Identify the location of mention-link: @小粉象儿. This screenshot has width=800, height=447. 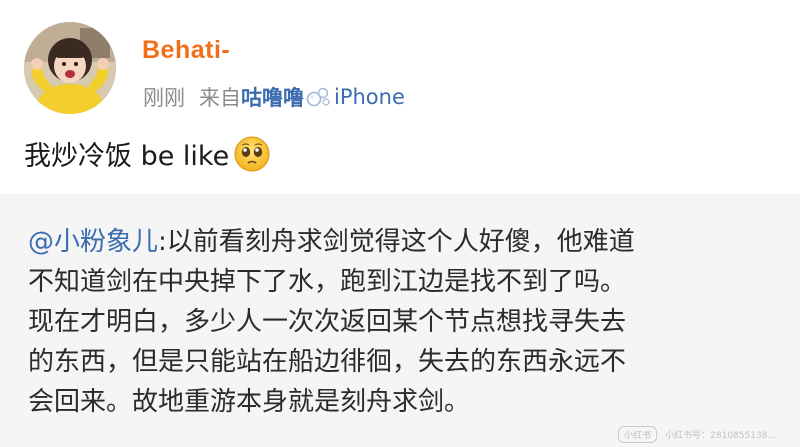
(93, 242).